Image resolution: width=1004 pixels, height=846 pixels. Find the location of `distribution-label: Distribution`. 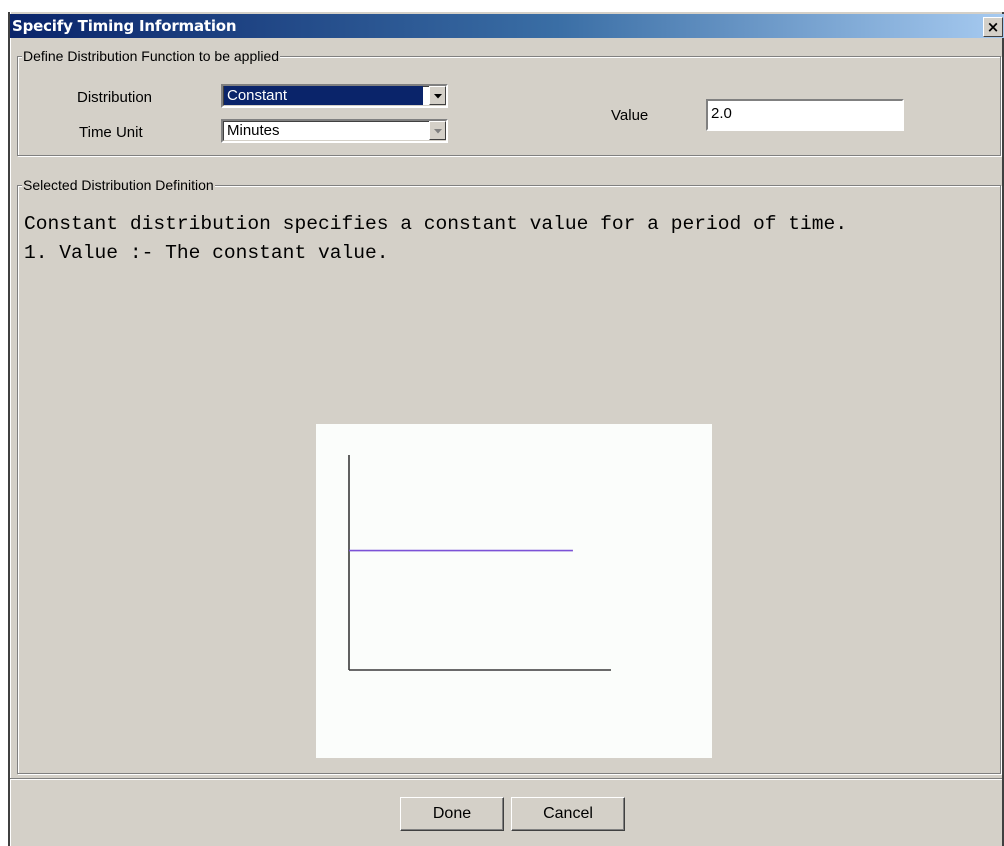

distribution-label: Distribution is located at coordinates (115, 97).